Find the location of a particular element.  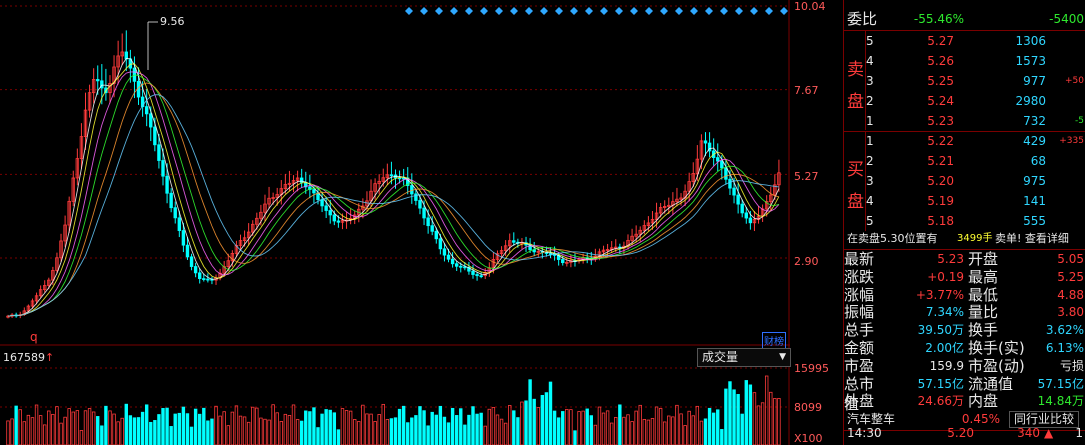

tick-volume: 340 is located at coordinates (1028, 433).